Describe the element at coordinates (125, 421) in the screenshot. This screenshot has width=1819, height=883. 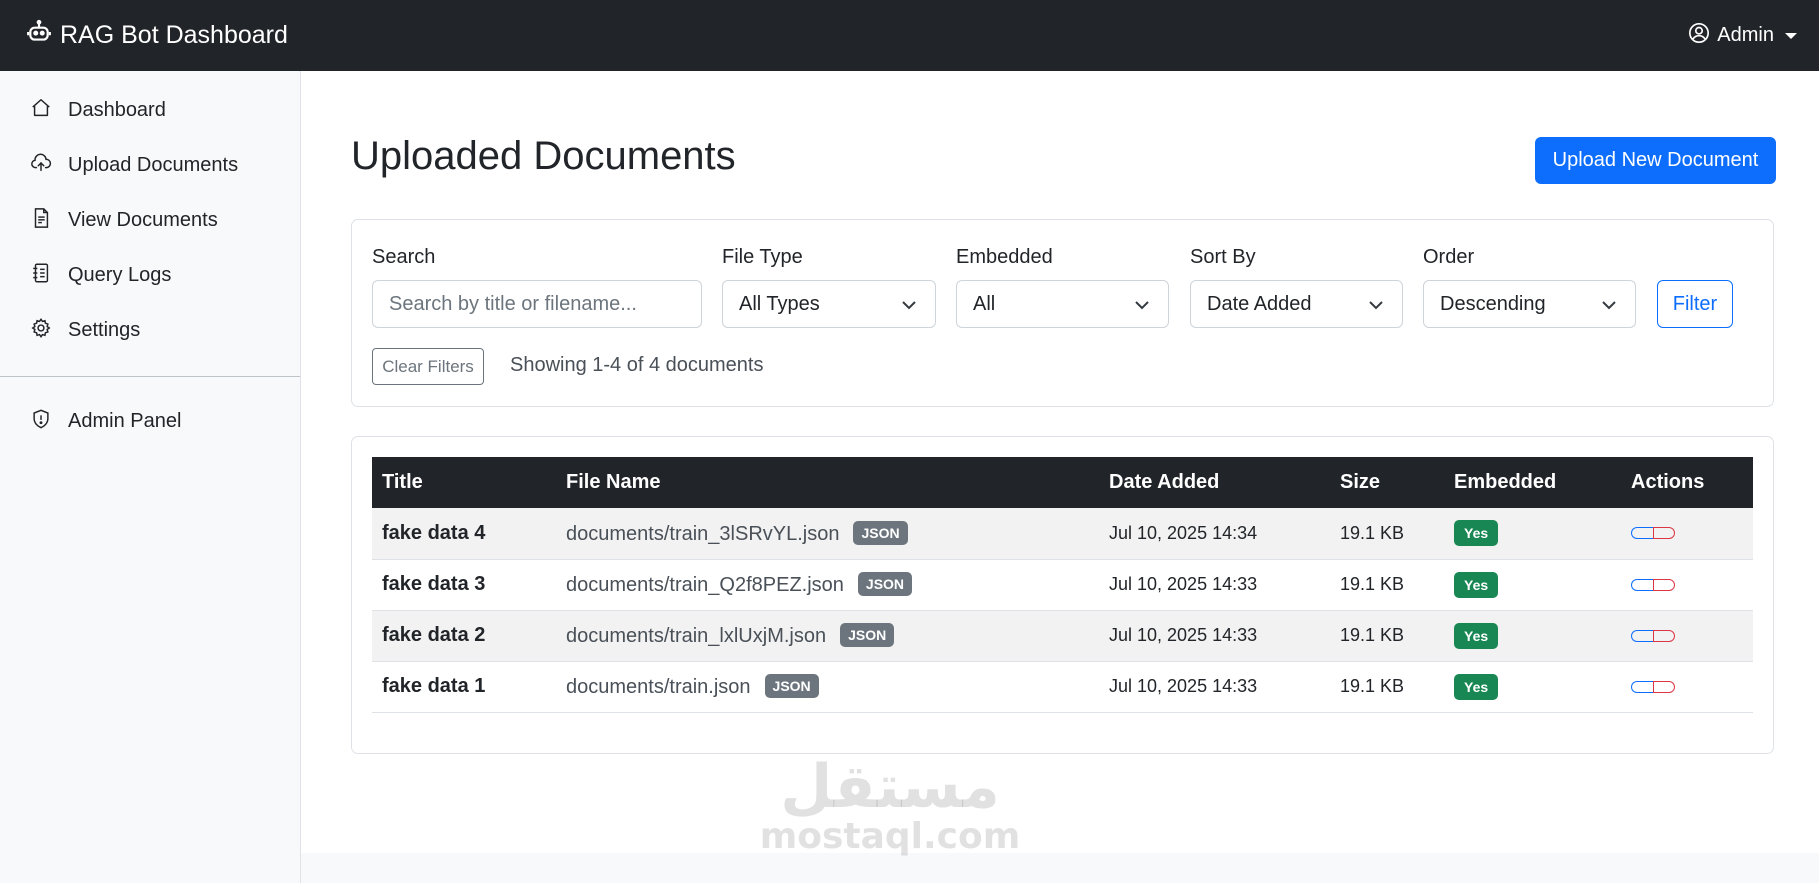
I see `sidebar-item-label: Admin Panel` at that location.